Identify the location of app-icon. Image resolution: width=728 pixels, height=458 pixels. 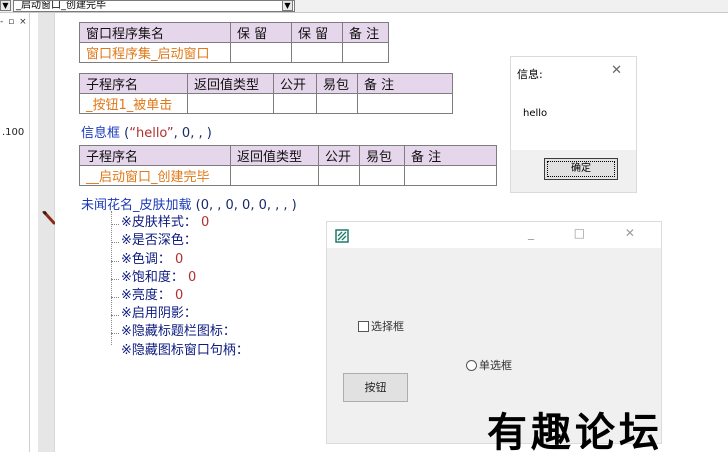
(342, 236).